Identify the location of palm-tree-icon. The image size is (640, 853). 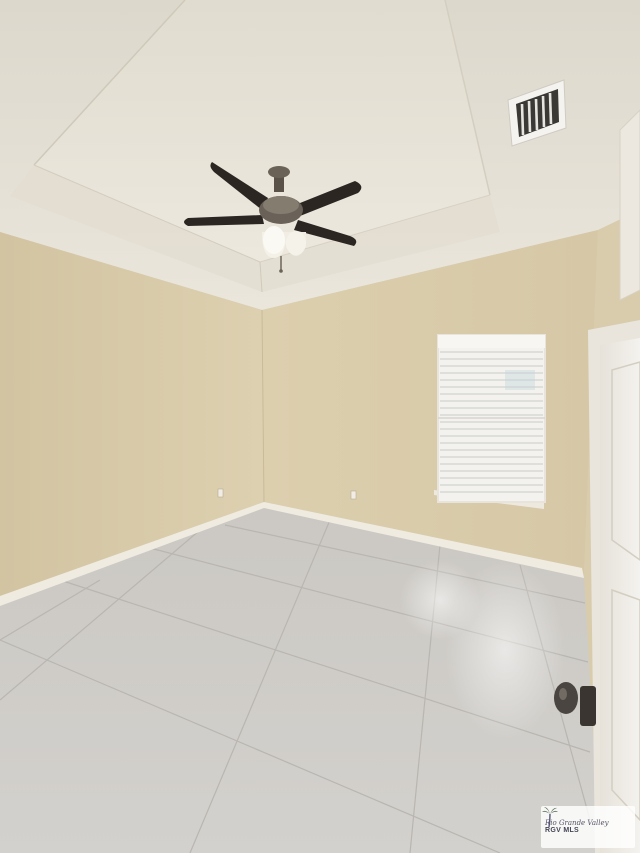
(550, 817).